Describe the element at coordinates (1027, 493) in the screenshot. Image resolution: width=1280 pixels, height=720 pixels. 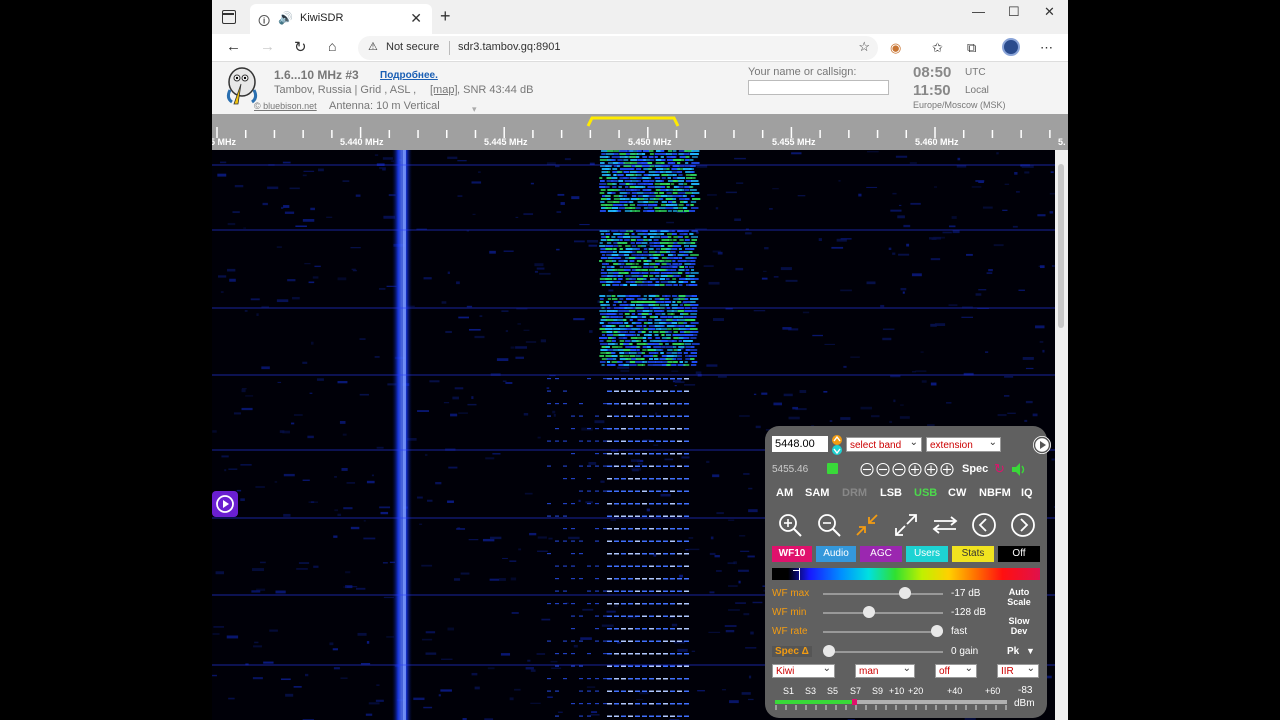
I see `mode-iq: IQ` at that location.